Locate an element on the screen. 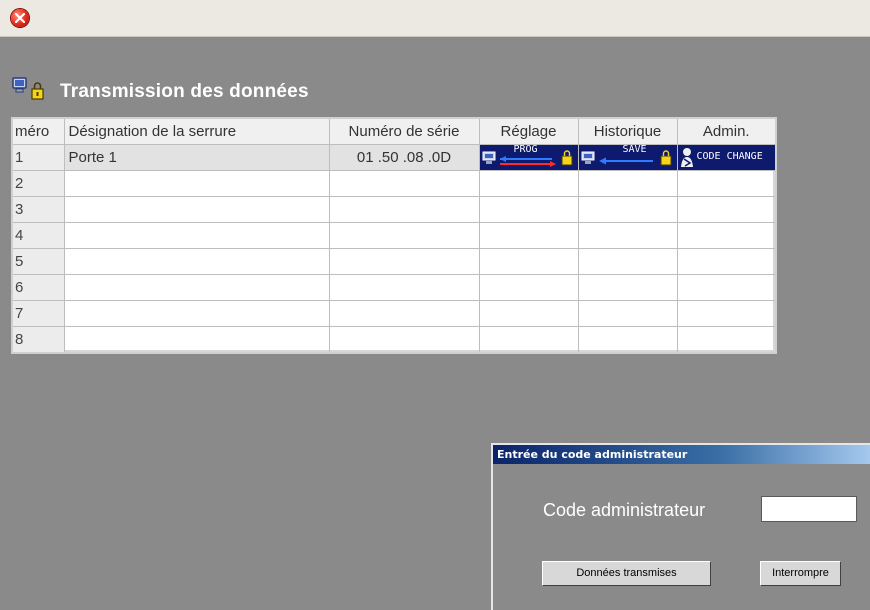  interrupt-button: Interrompre is located at coordinates (800, 573).